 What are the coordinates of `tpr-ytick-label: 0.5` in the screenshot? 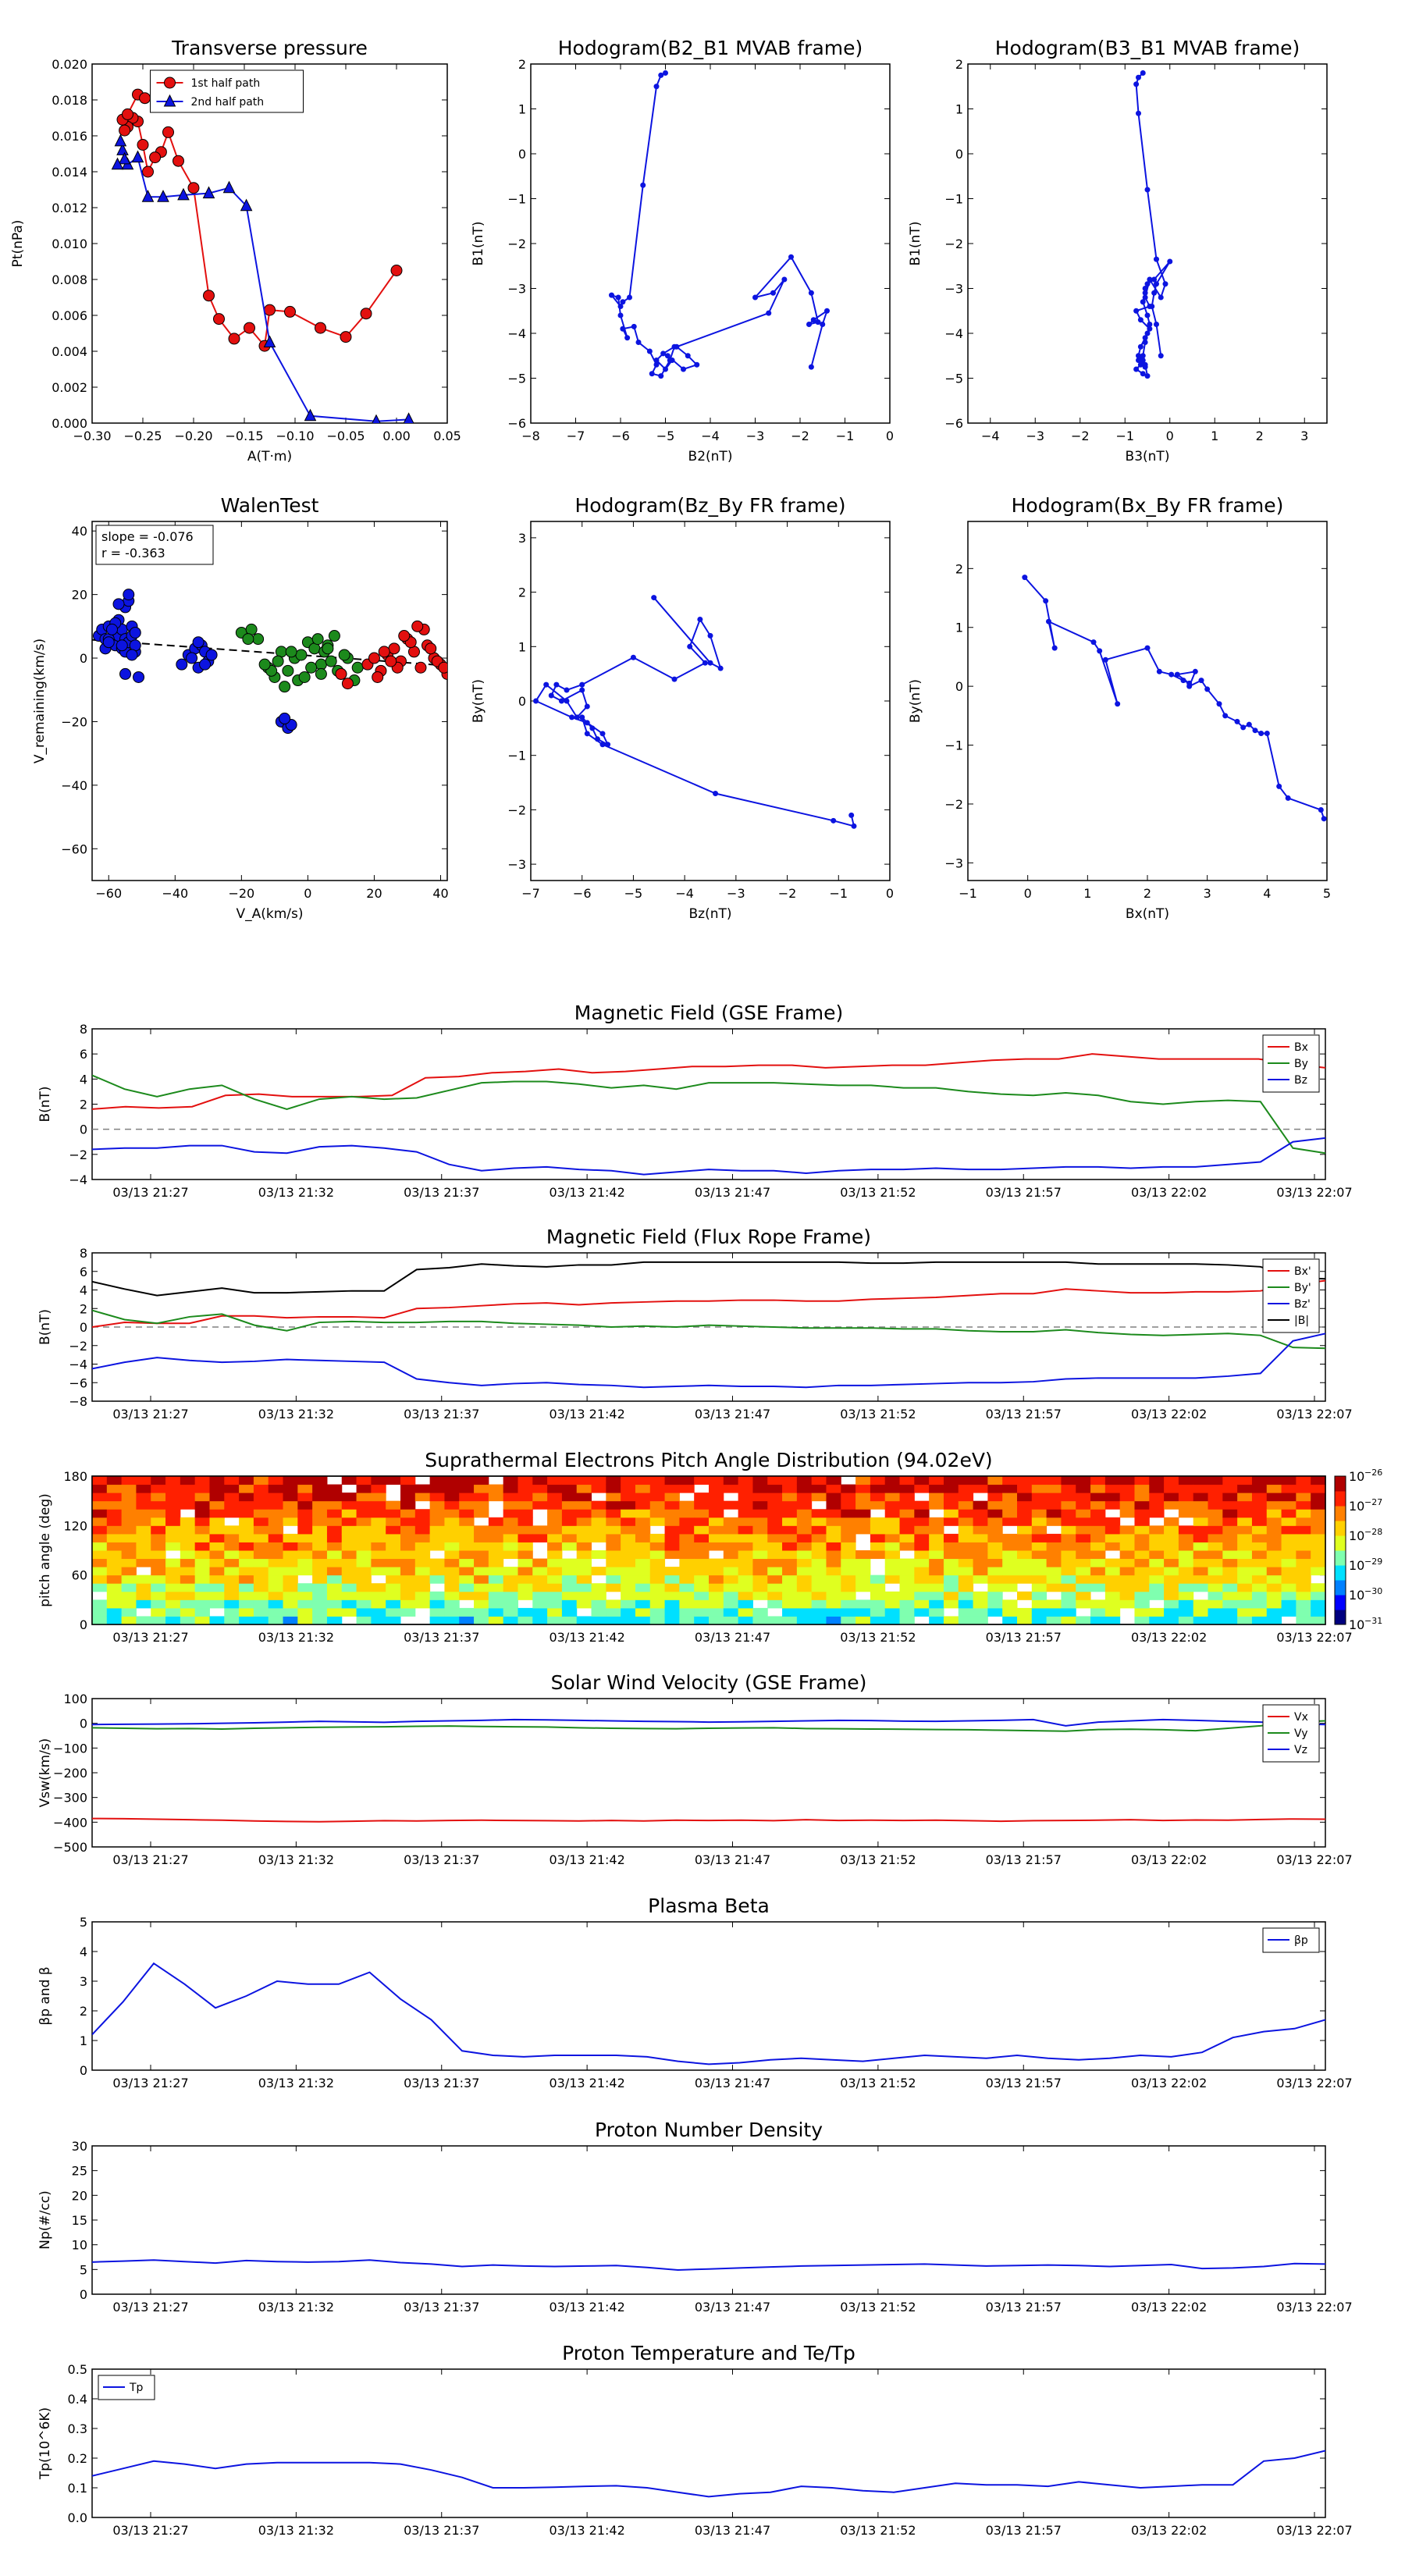 It's located at (77, 2369).